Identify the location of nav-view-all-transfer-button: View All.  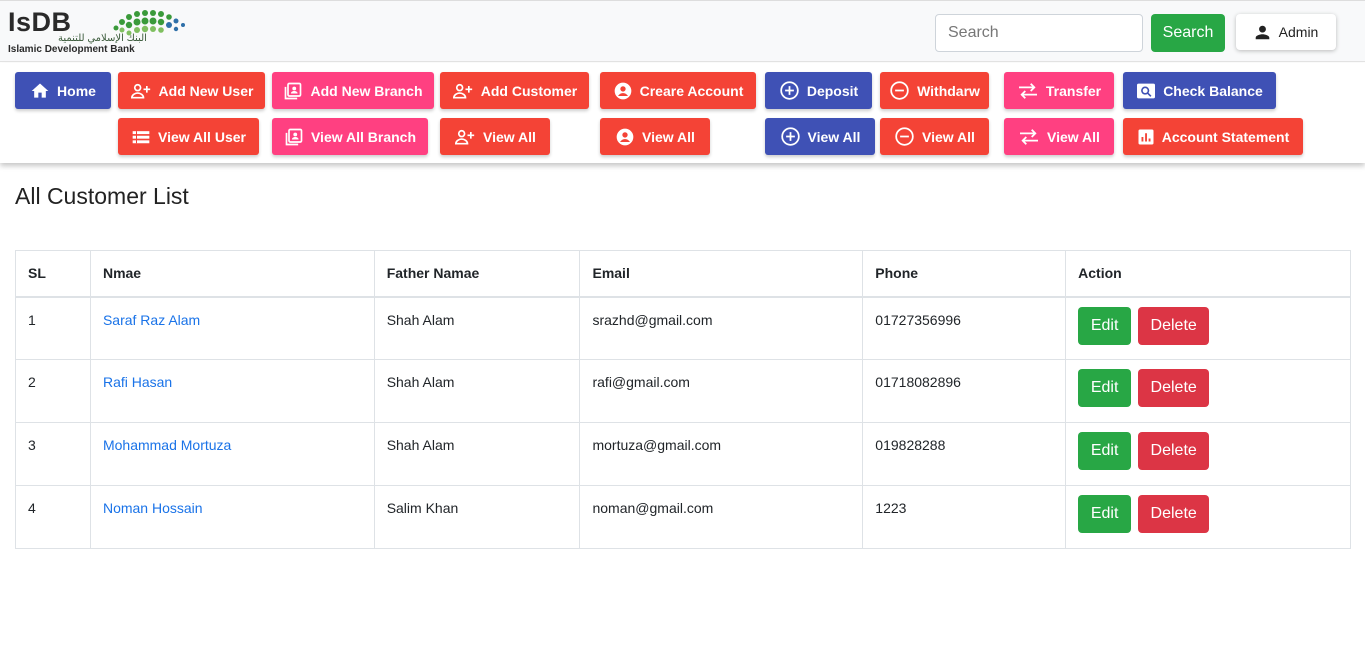
(1059, 136).